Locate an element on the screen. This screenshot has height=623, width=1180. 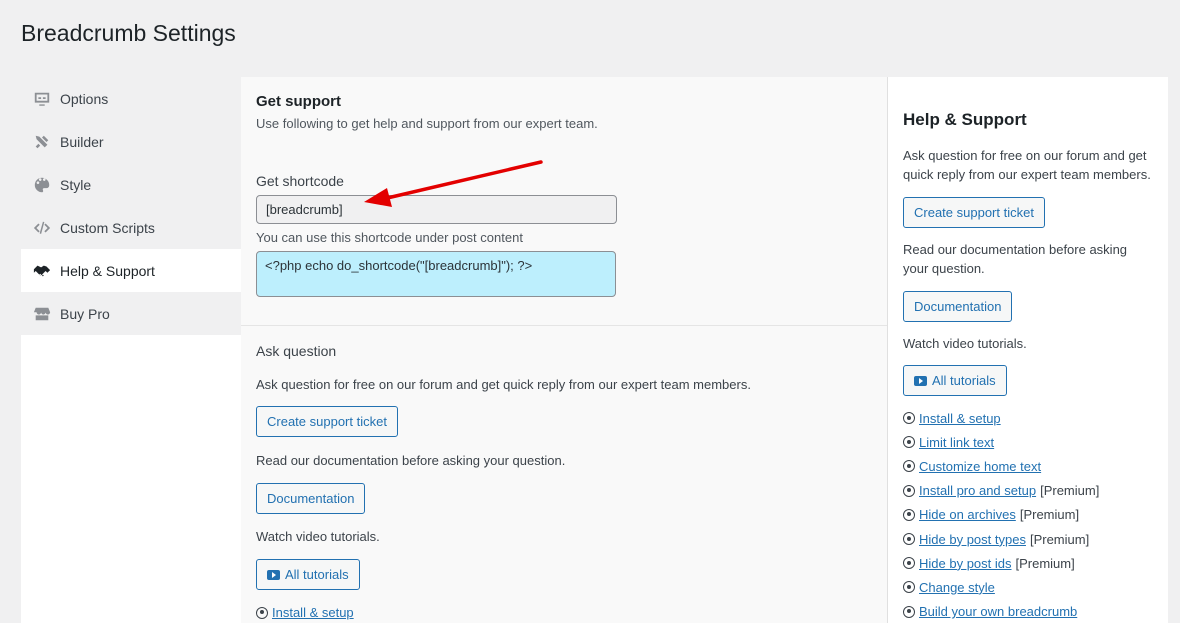
documentation-button: Documentation is located at coordinates (311, 498).